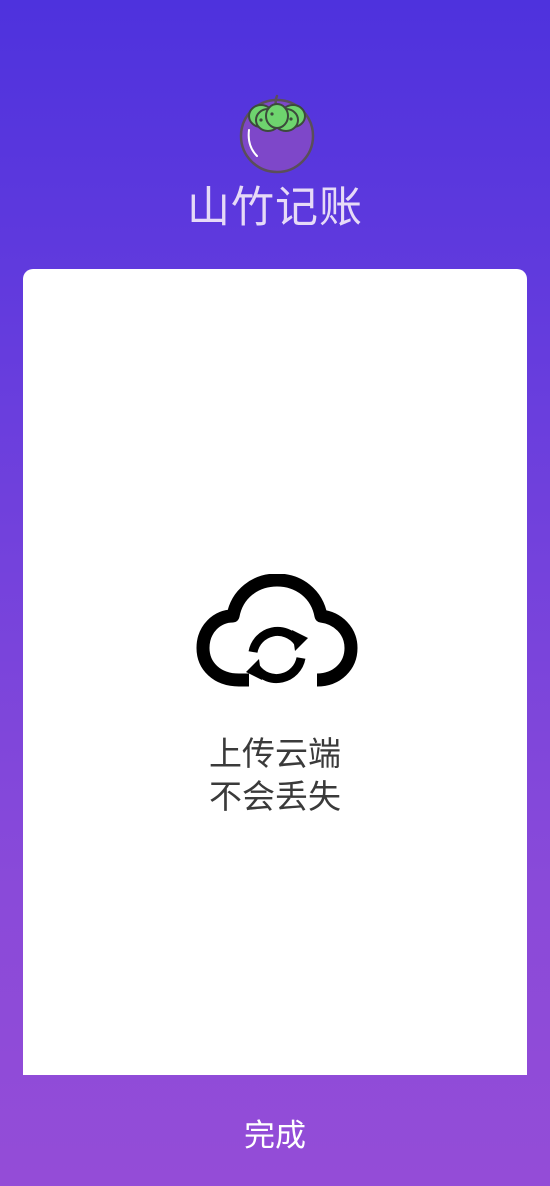 This screenshot has width=550, height=1186. I want to click on feature-line-1: 上传云端, so click(275, 753).